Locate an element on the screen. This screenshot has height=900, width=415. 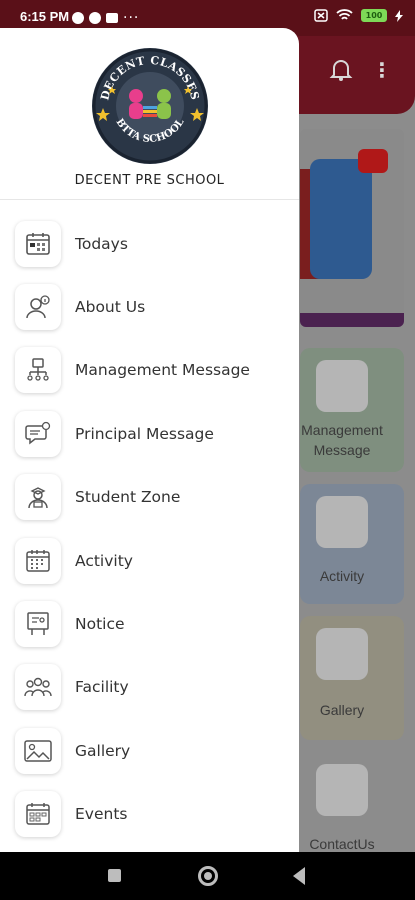
events-calendar-icon is located at coordinates (38, 814).